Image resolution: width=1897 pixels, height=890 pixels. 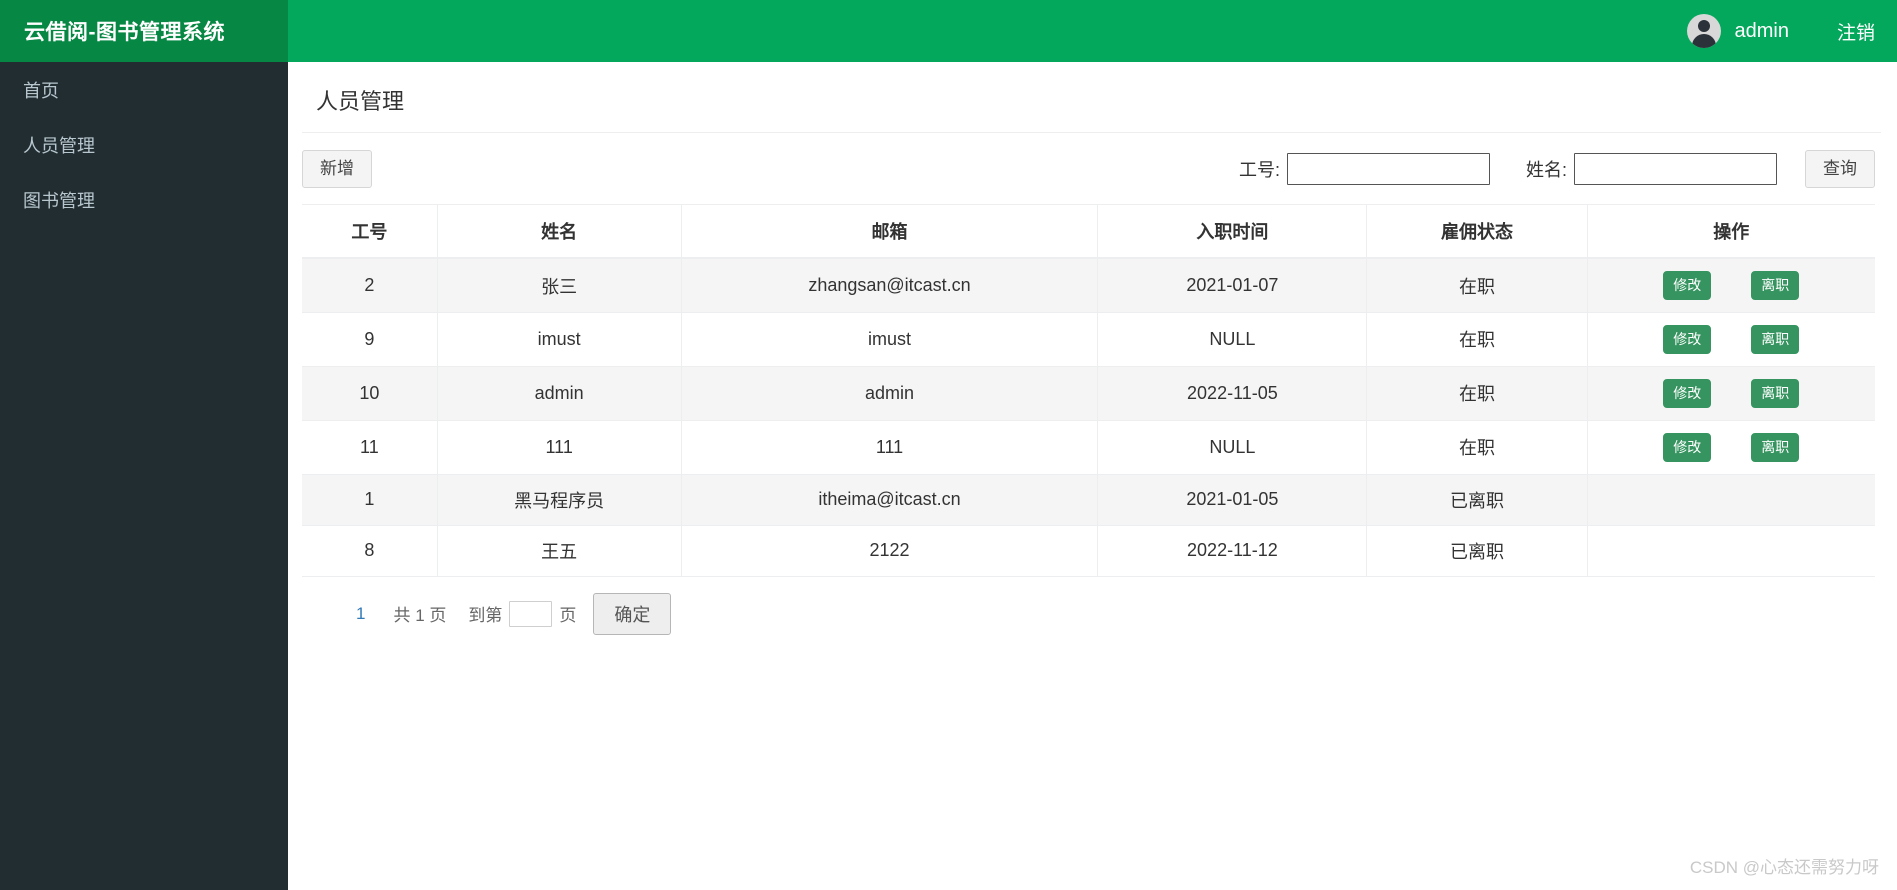 I want to click on brand-title: 云借阅-图书管理系统, so click(x=124, y=32).